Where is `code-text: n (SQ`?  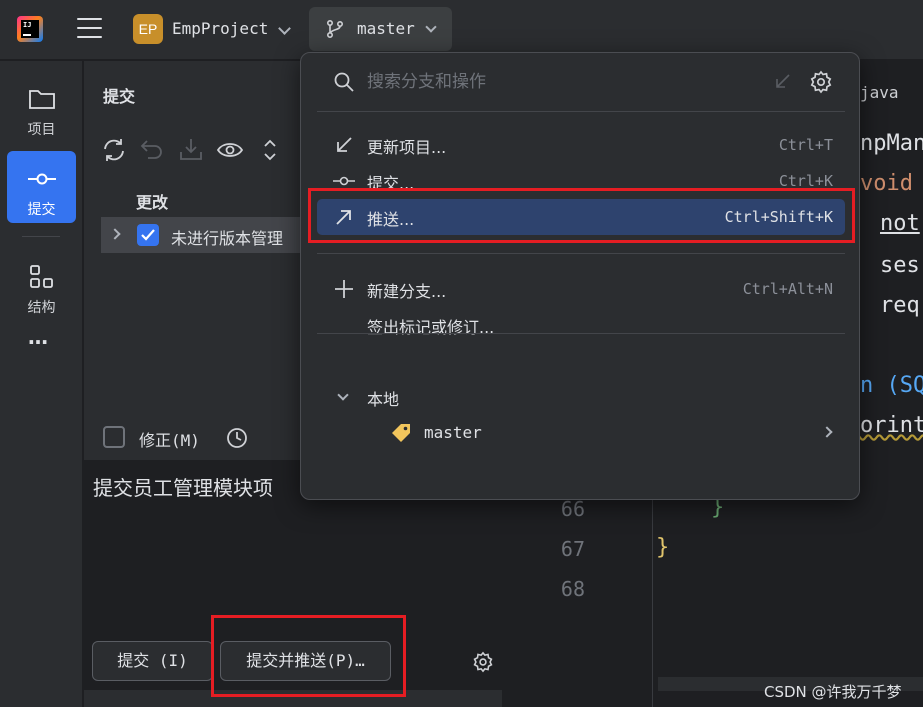
code-text: n (SQ is located at coordinates (891, 385).